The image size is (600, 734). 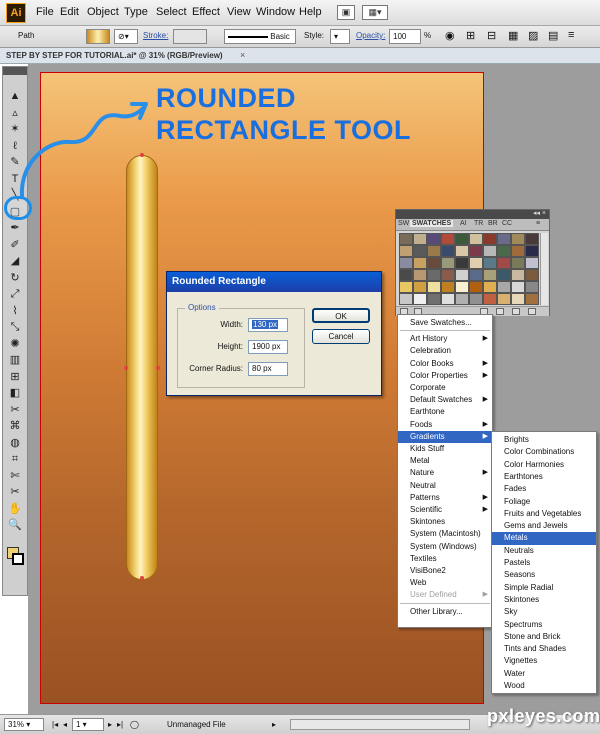 I want to click on library-menu-item: Foods ▶, so click(x=445, y=425).